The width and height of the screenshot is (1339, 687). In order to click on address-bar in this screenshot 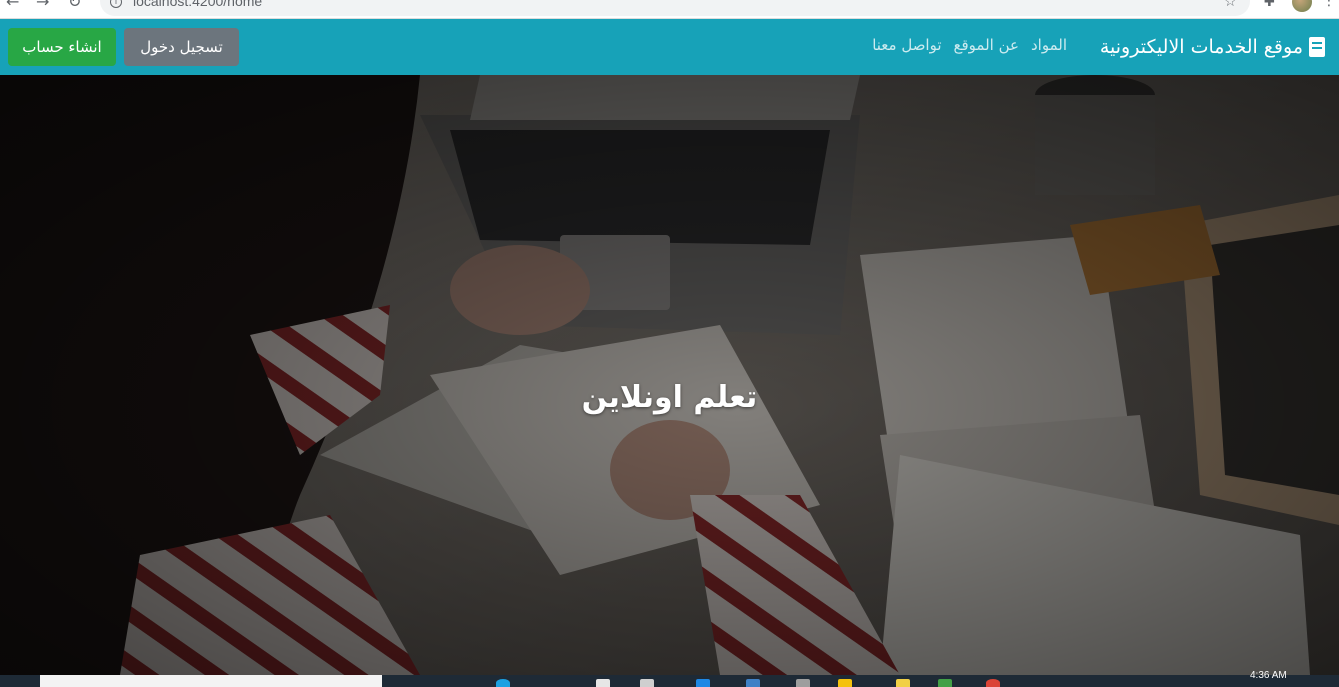, I will do `click(675, 8)`.